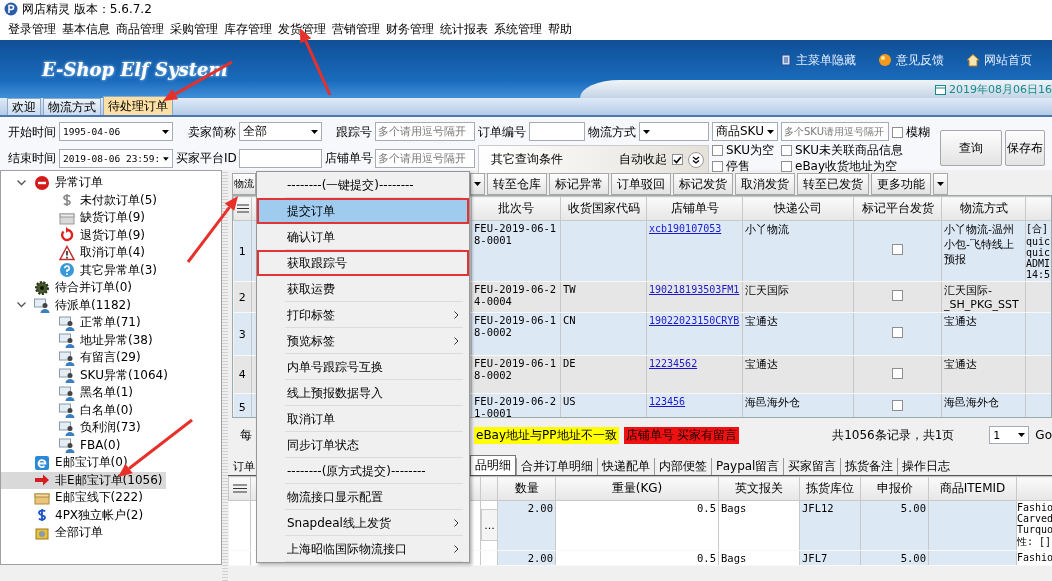  What do you see at coordinates (140, 29) in the screenshot?
I see `menu-item: 商品管理` at bounding box center [140, 29].